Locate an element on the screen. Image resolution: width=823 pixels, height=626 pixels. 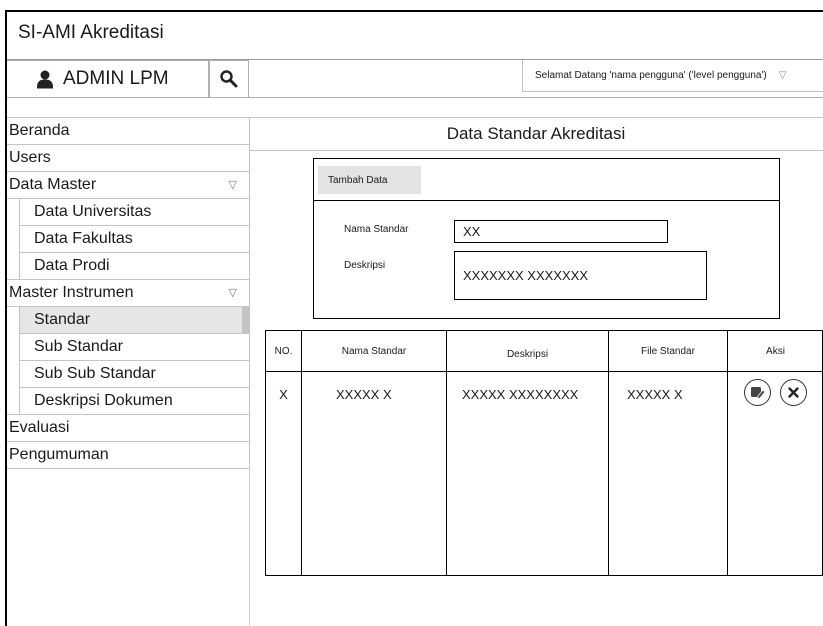
sidebar-item-data-universitas: Data Universitas is located at coordinates (134, 212).